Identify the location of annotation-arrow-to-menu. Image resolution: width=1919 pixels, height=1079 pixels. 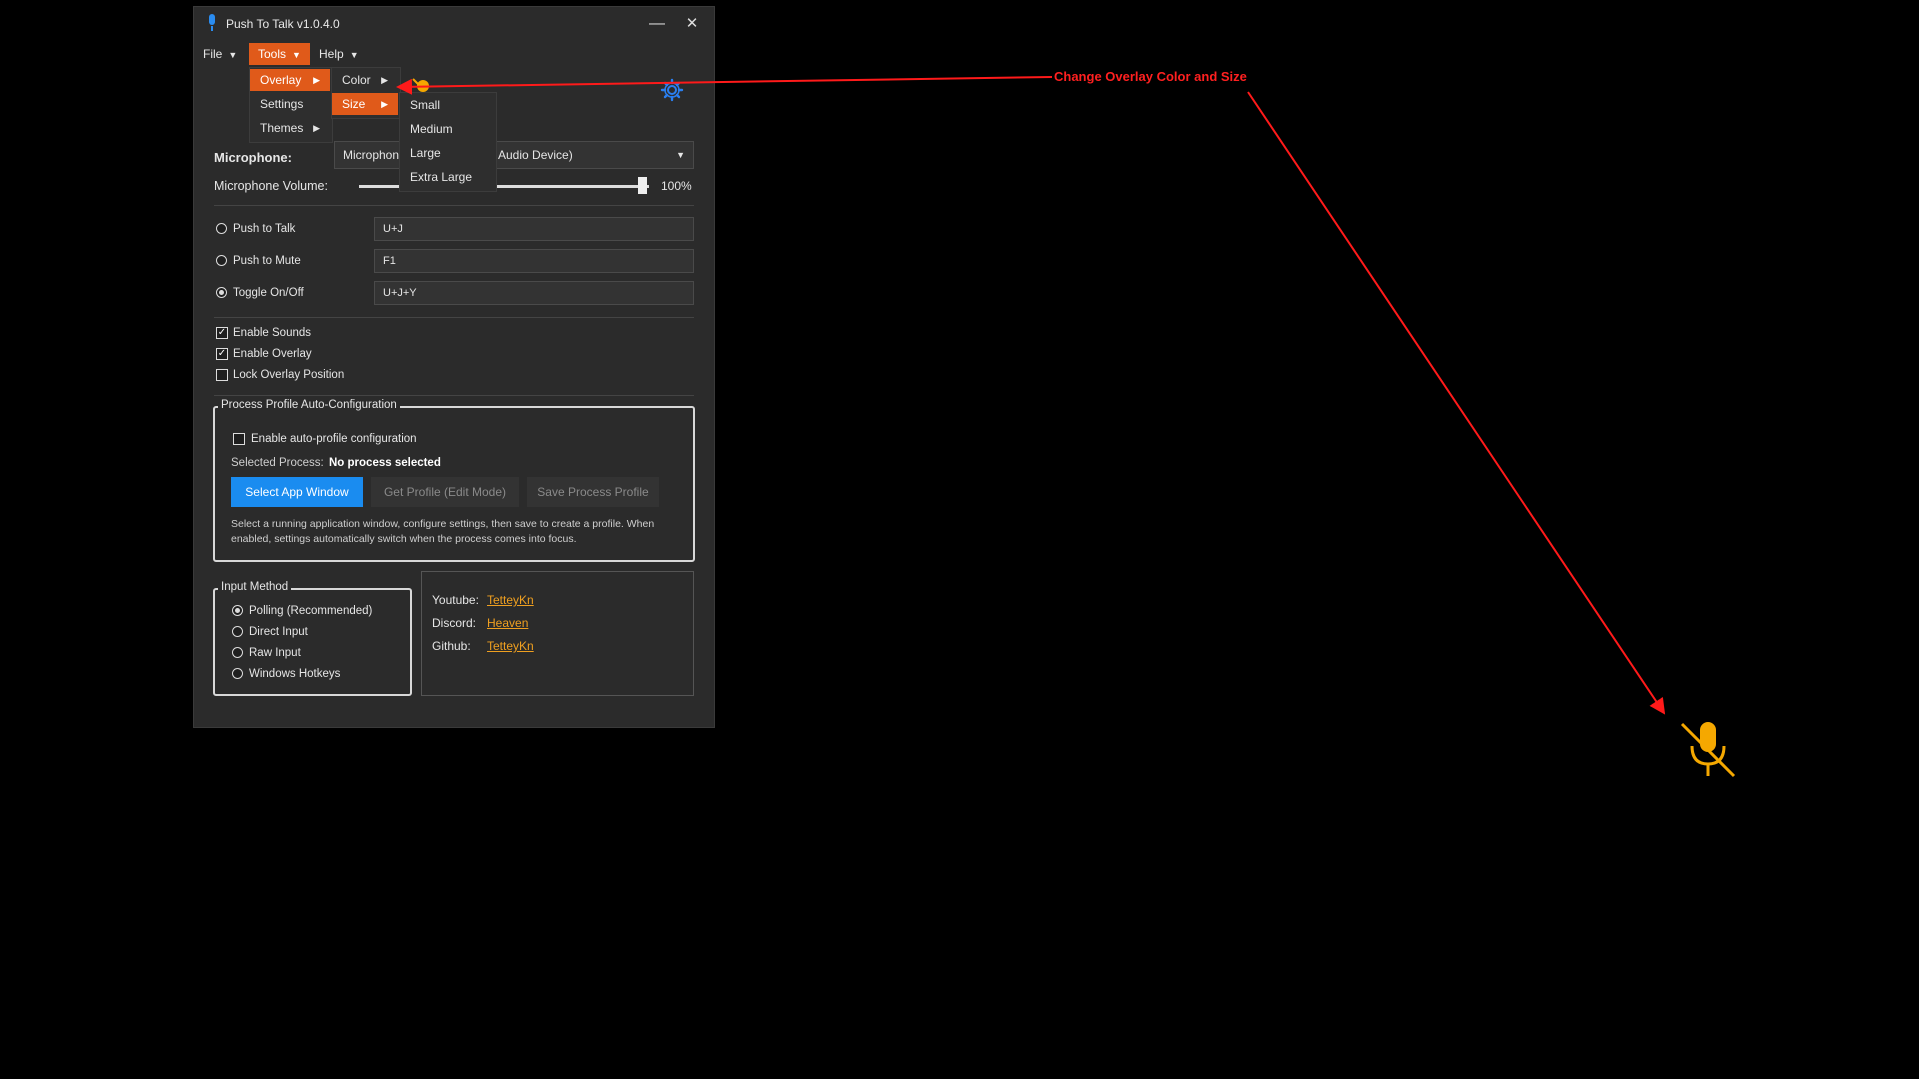
(724, 85).